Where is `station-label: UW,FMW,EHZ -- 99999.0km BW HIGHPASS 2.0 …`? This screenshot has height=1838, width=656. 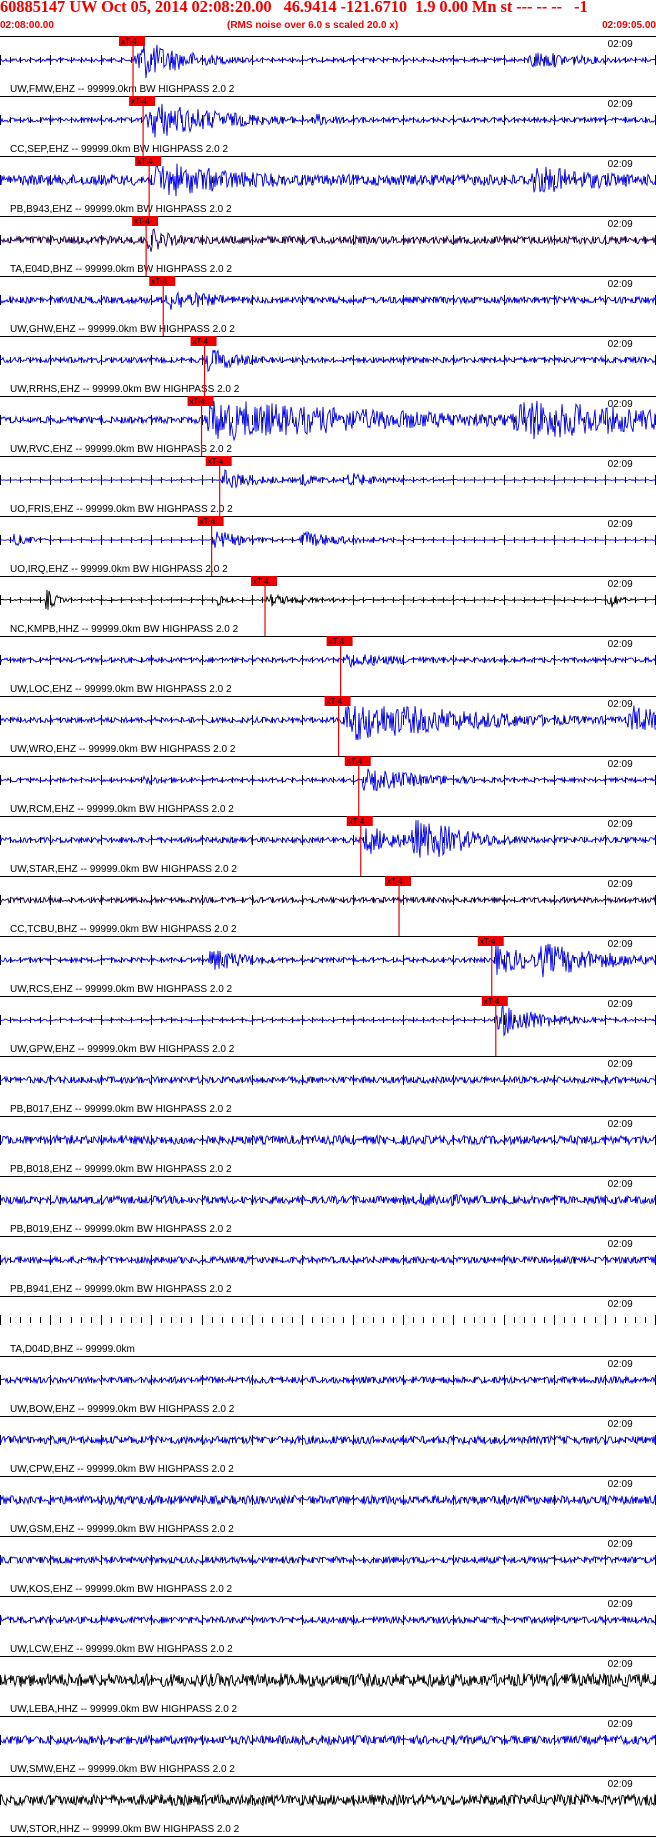 station-label: UW,FMW,EHZ -- 99999.0km BW HIGHPASS 2.0 … is located at coordinates (122, 89).